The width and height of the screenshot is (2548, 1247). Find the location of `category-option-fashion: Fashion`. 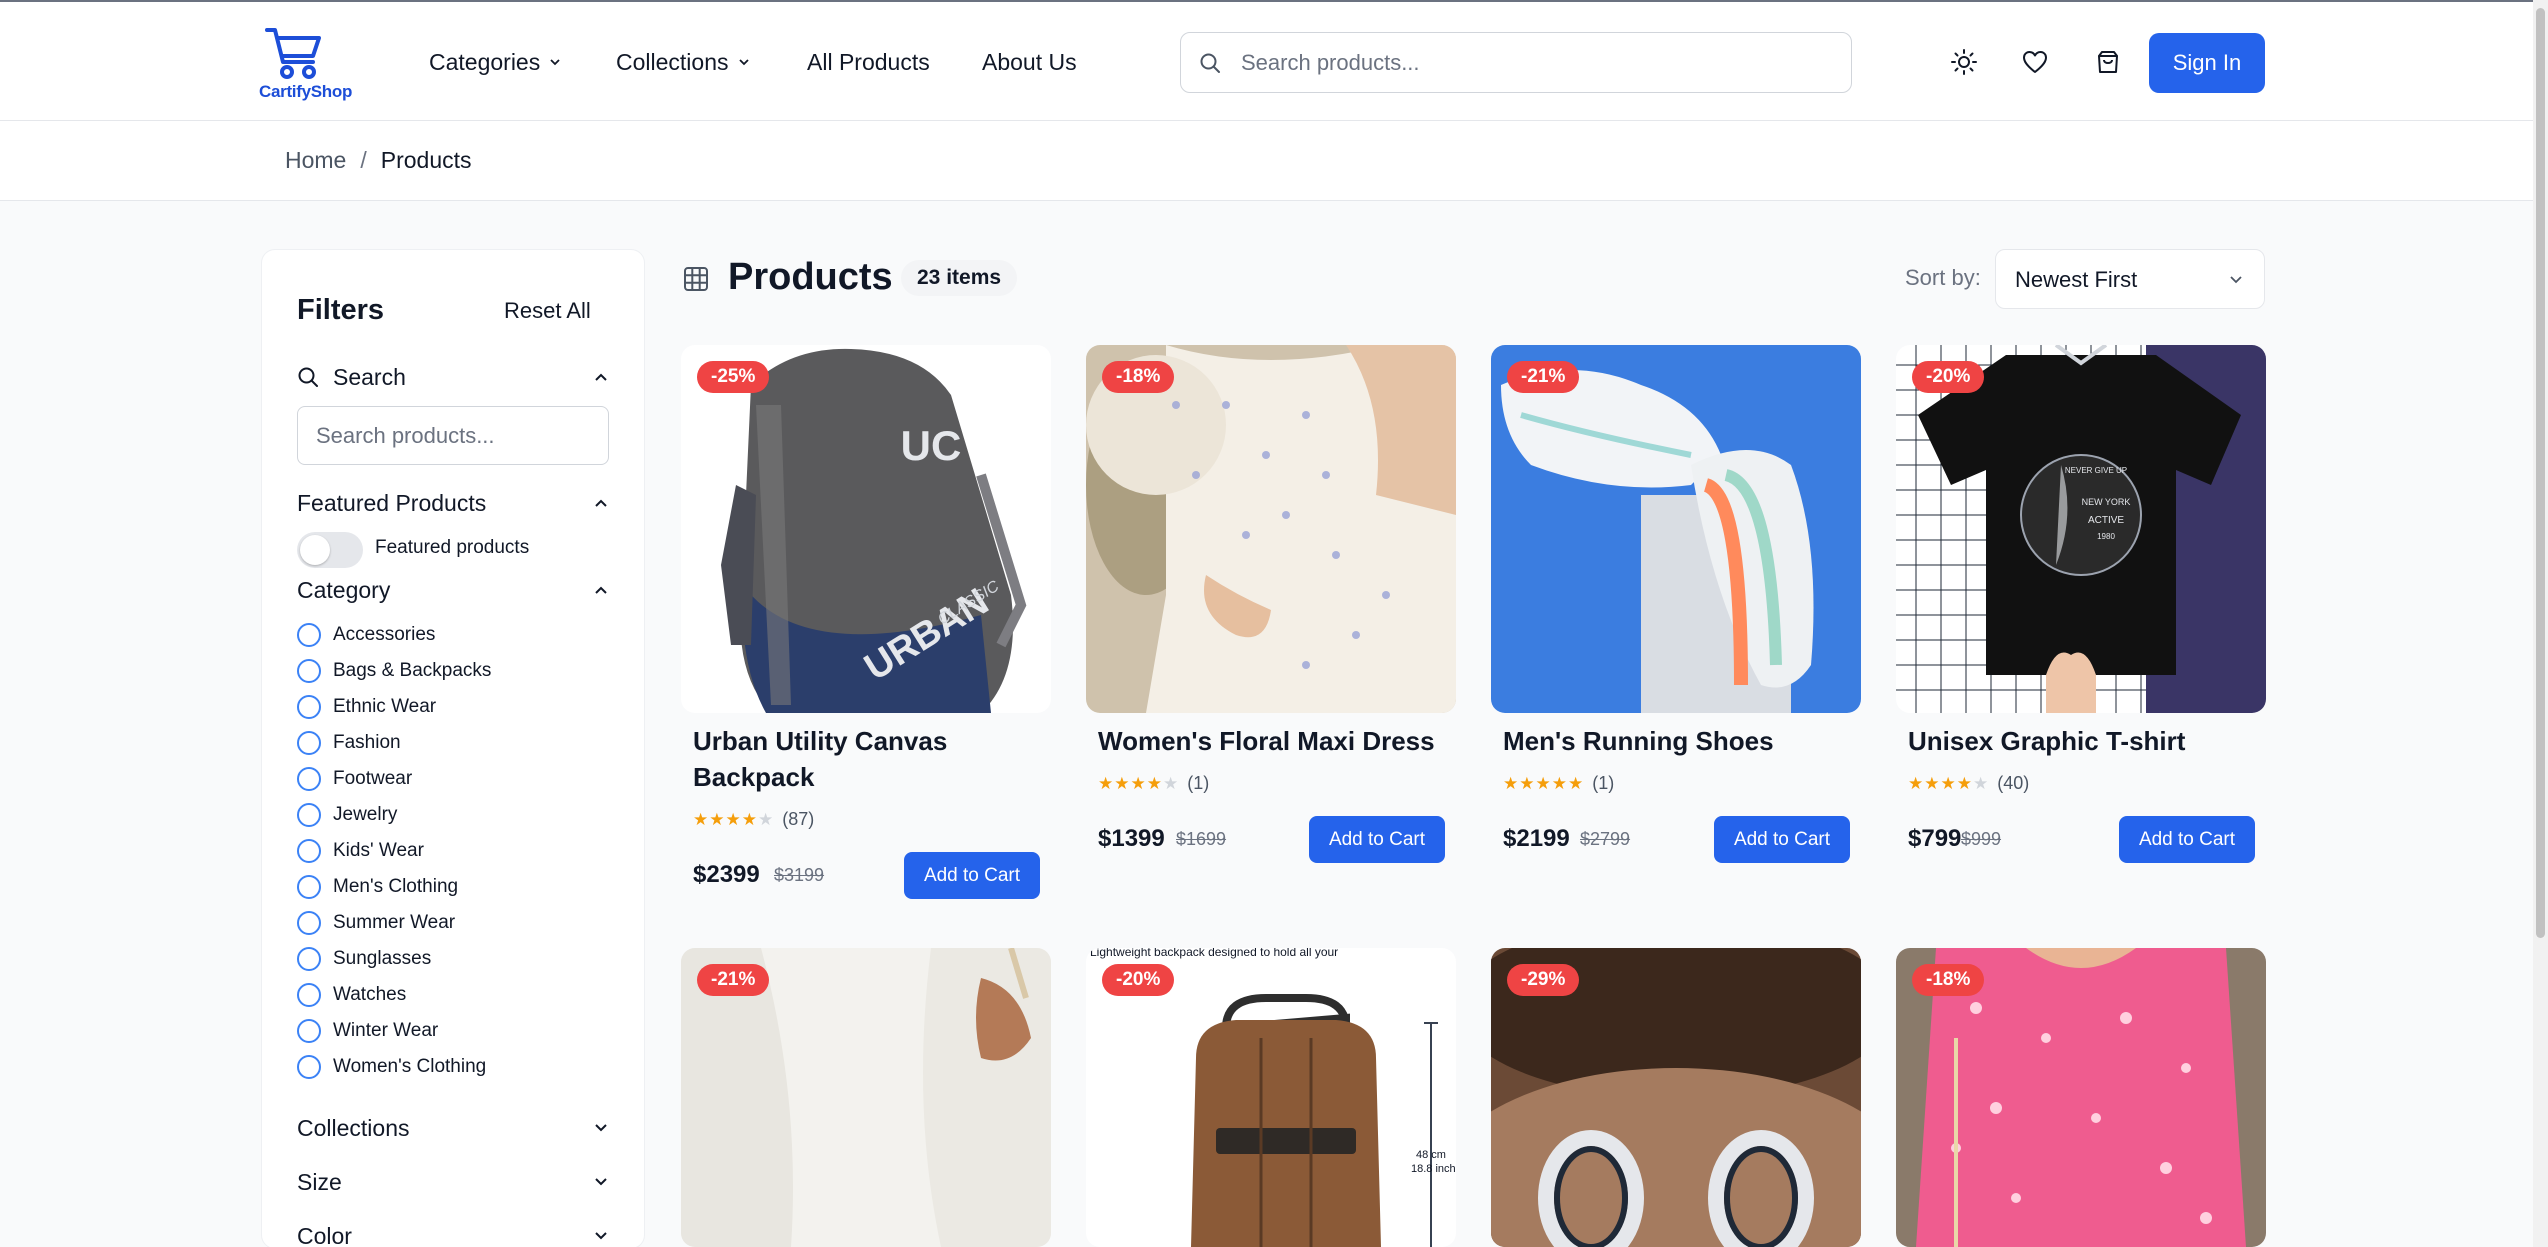

category-option-fashion: Fashion is located at coordinates (349, 743).